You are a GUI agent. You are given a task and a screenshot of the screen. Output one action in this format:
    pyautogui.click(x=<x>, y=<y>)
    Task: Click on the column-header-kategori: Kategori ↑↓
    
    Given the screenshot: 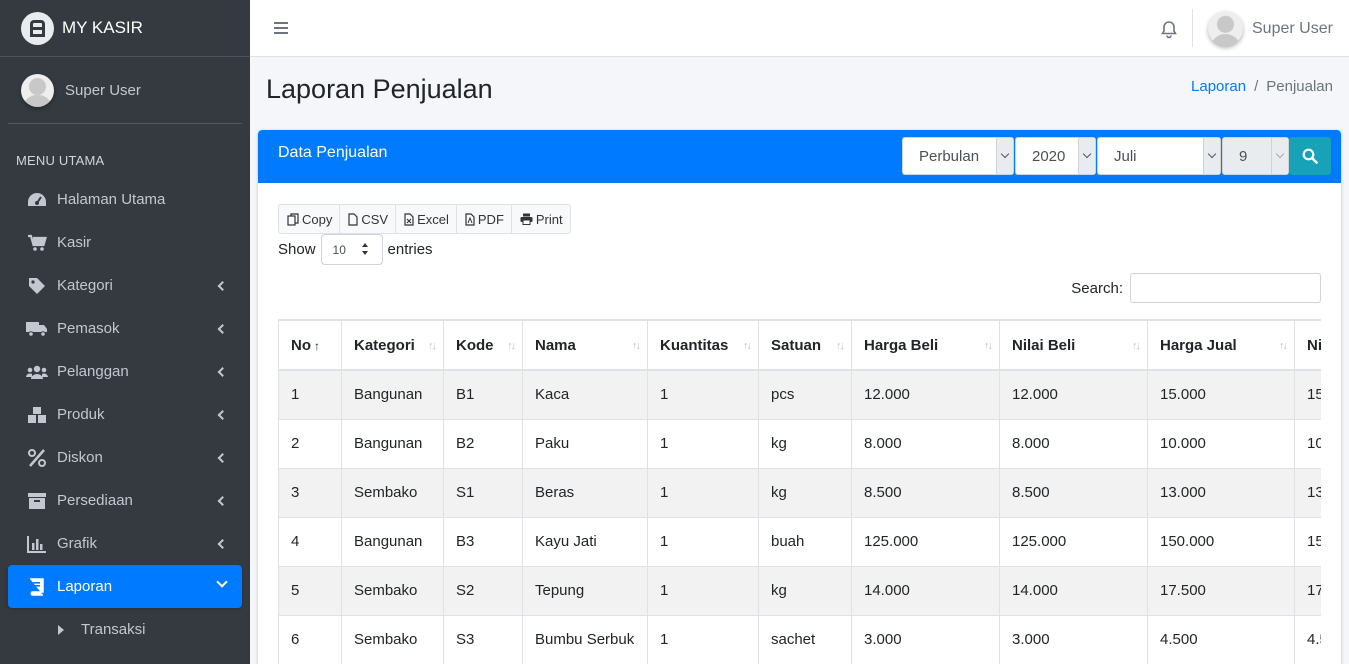 What is the action you would take?
    pyautogui.click(x=392, y=345)
    